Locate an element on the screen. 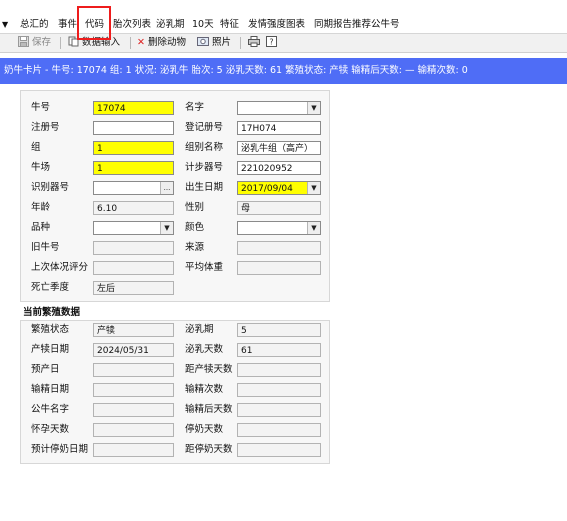  days-to-calving-field is located at coordinates (279, 370).